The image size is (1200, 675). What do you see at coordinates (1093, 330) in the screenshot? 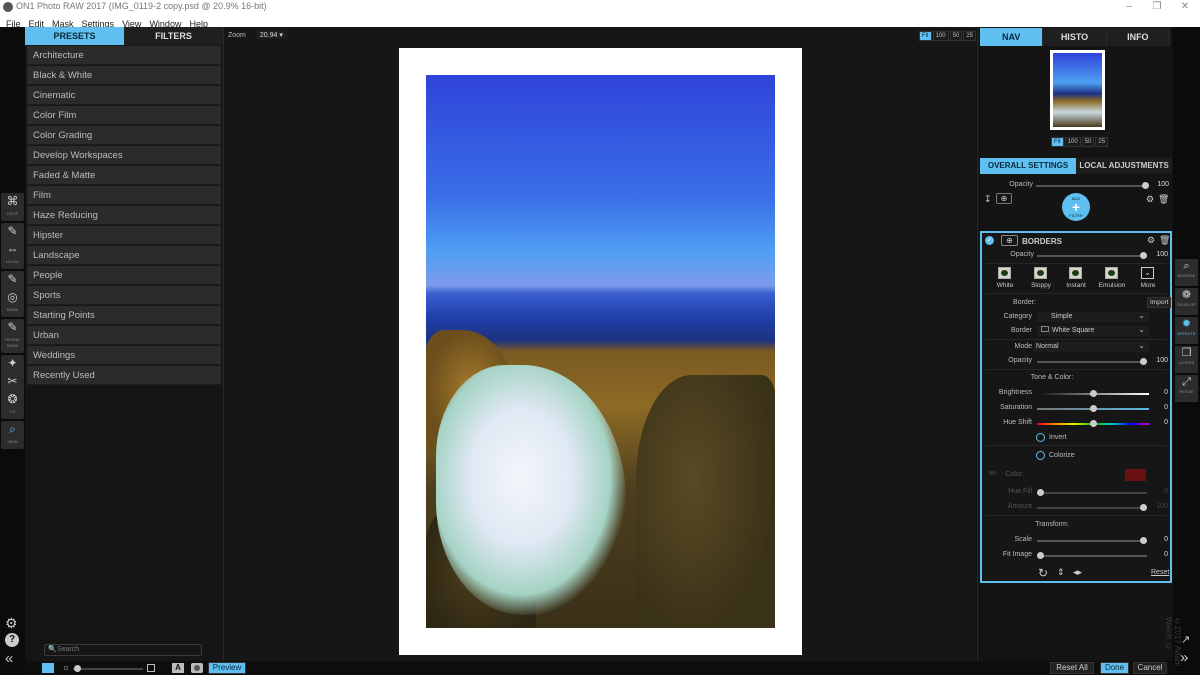
I see `border-dropdown: White Square ⌄` at bounding box center [1093, 330].